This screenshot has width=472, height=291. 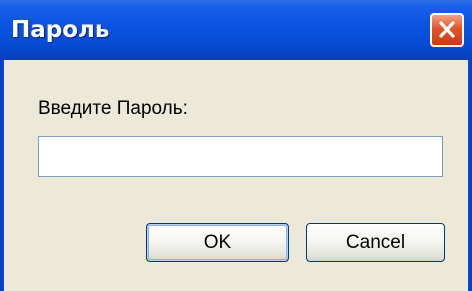 What do you see at coordinates (240, 156) in the screenshot?
I see `password-input` at bounding box center [240, 156].